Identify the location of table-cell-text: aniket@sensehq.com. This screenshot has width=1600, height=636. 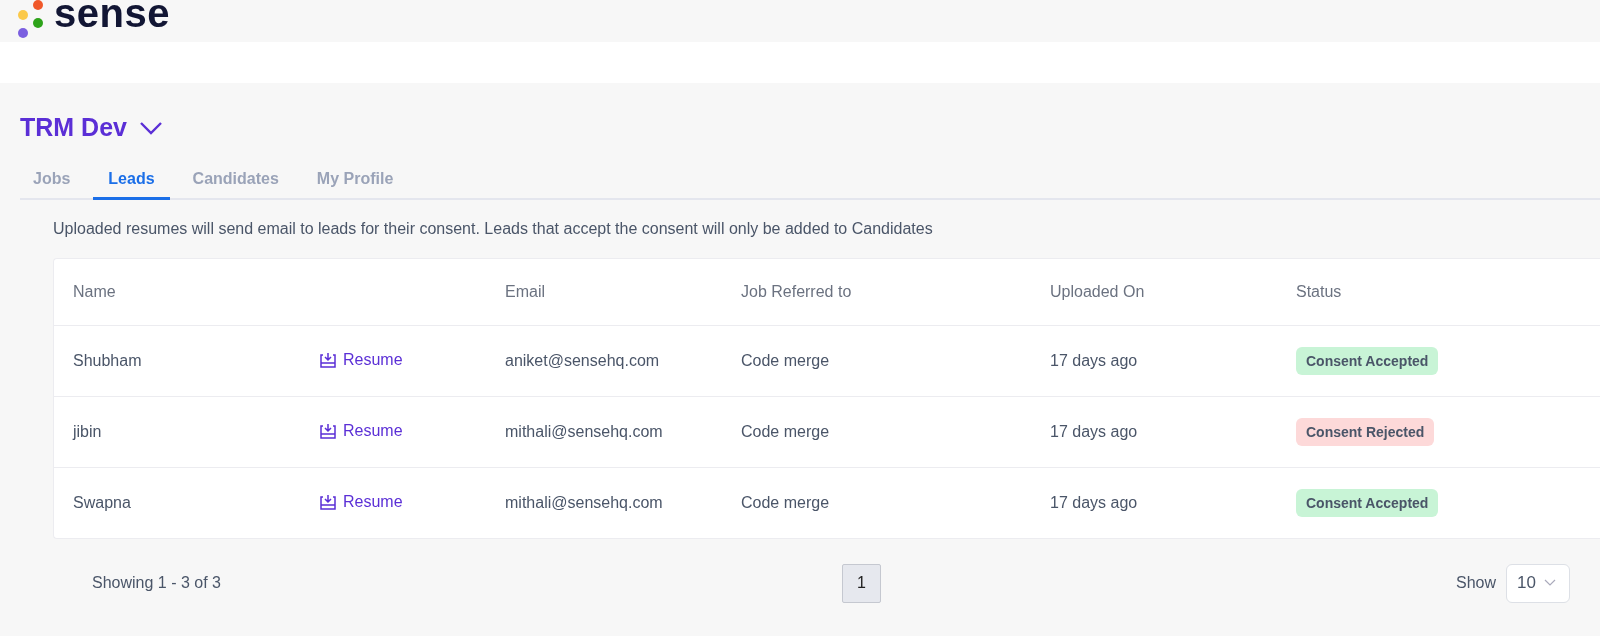
(583, 361).